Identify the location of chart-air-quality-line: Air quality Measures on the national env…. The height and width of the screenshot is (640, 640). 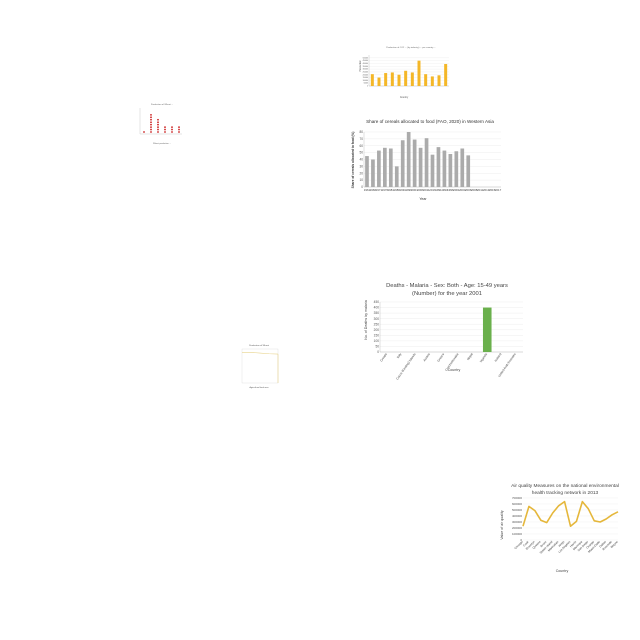
(559, 528).